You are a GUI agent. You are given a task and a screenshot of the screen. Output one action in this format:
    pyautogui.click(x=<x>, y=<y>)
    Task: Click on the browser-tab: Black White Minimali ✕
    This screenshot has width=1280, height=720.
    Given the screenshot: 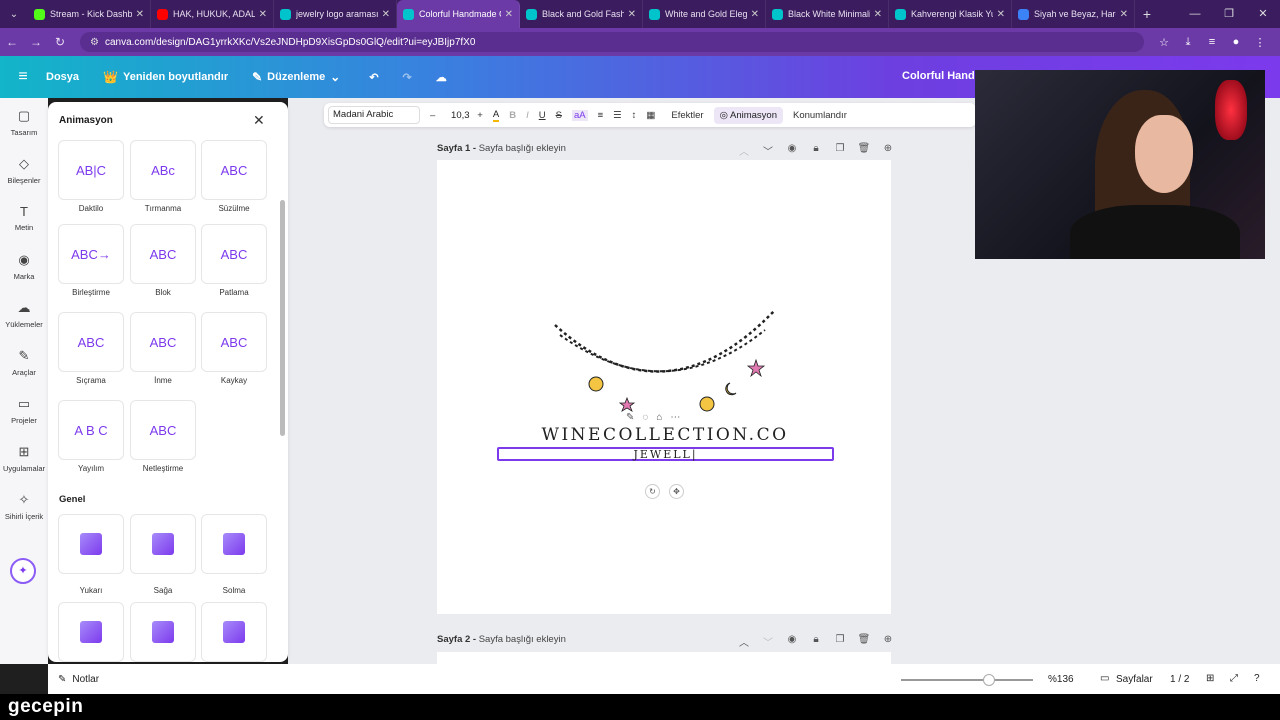 What is the action you would take?
    pyautogui.click(x=827, y=14)
    